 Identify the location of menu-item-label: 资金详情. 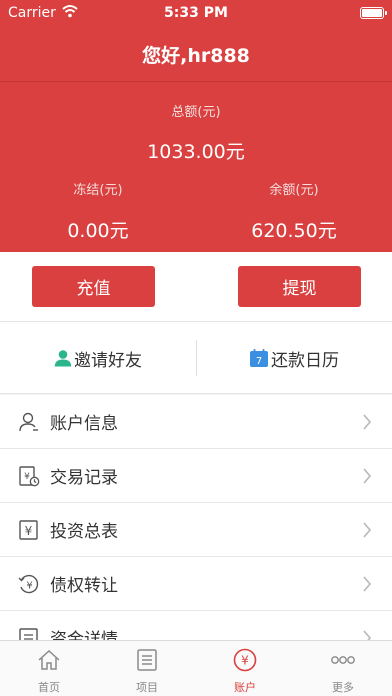
(84, 635).